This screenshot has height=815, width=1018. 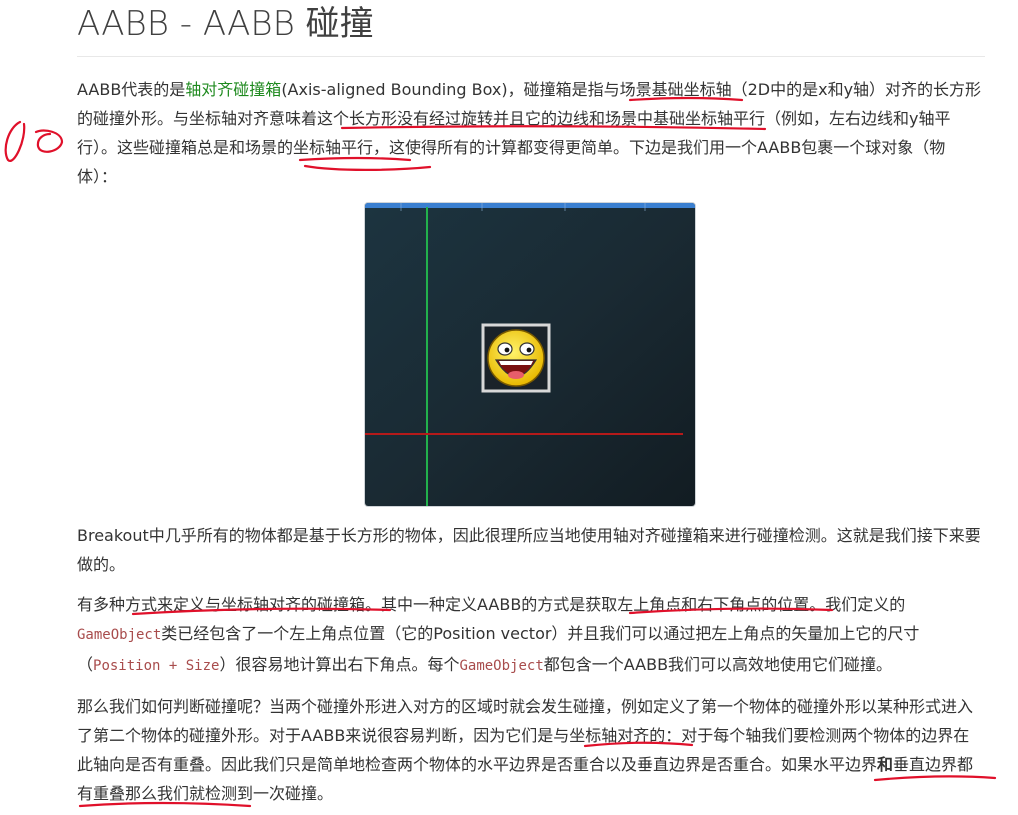 What do you see at coordinates (531, 28) in the screenshot?
I see `page-title: AABB - AABB 碰撞` at bounding box center [531, 28].